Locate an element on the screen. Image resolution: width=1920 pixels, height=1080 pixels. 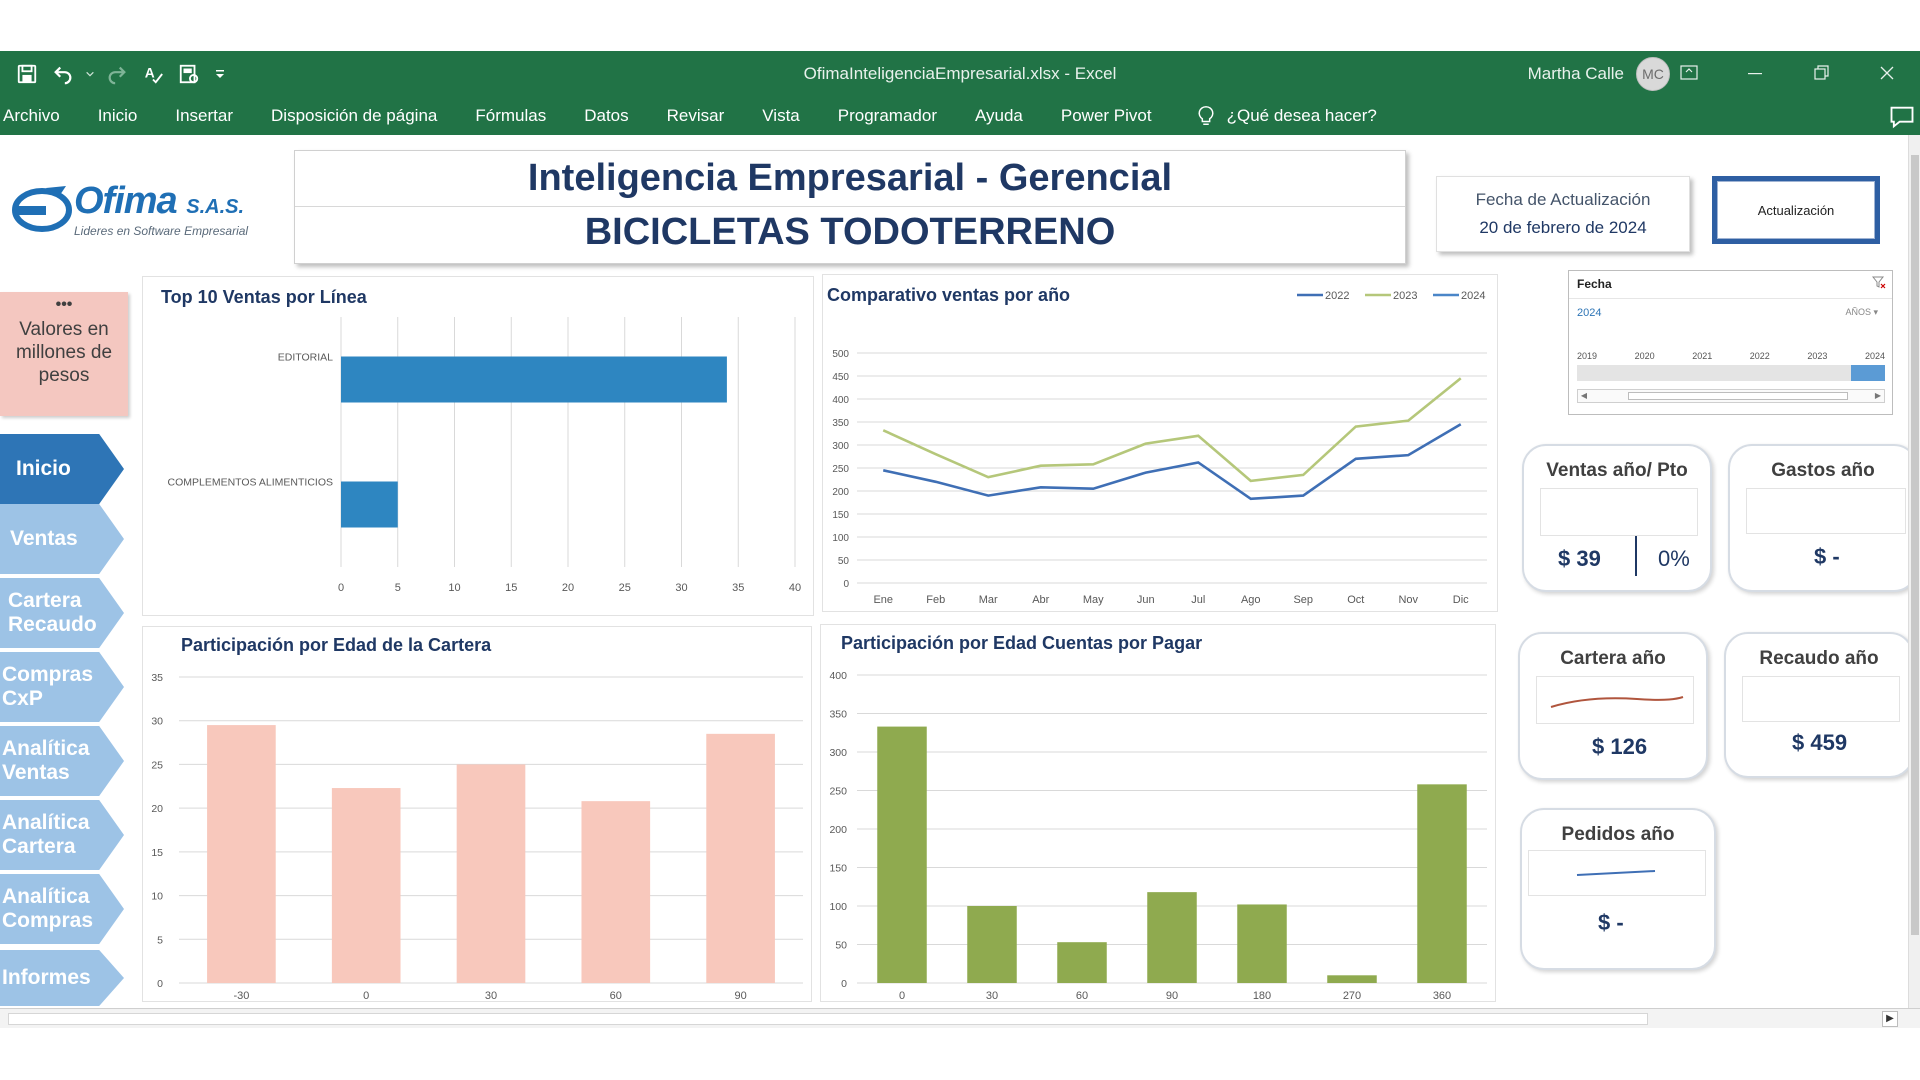
kpi-cartera-title: Cartera año is located at coordinates (1613, 658).